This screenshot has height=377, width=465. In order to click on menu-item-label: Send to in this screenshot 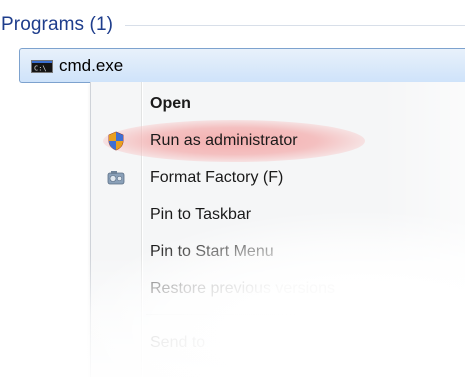, I will do `click(178, 342)`.